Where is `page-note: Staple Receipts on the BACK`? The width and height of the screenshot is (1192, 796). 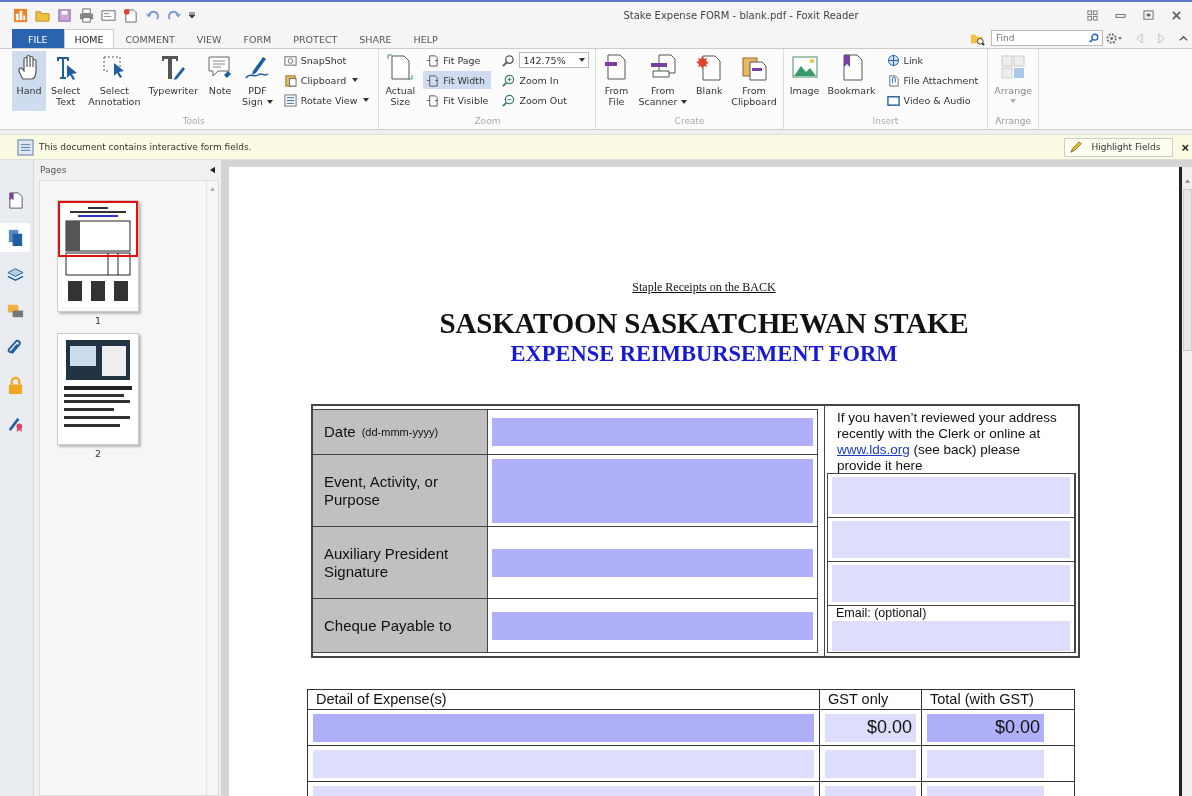 page-note: Staple Receipts on the BACK is located at coordinates (704, 287).